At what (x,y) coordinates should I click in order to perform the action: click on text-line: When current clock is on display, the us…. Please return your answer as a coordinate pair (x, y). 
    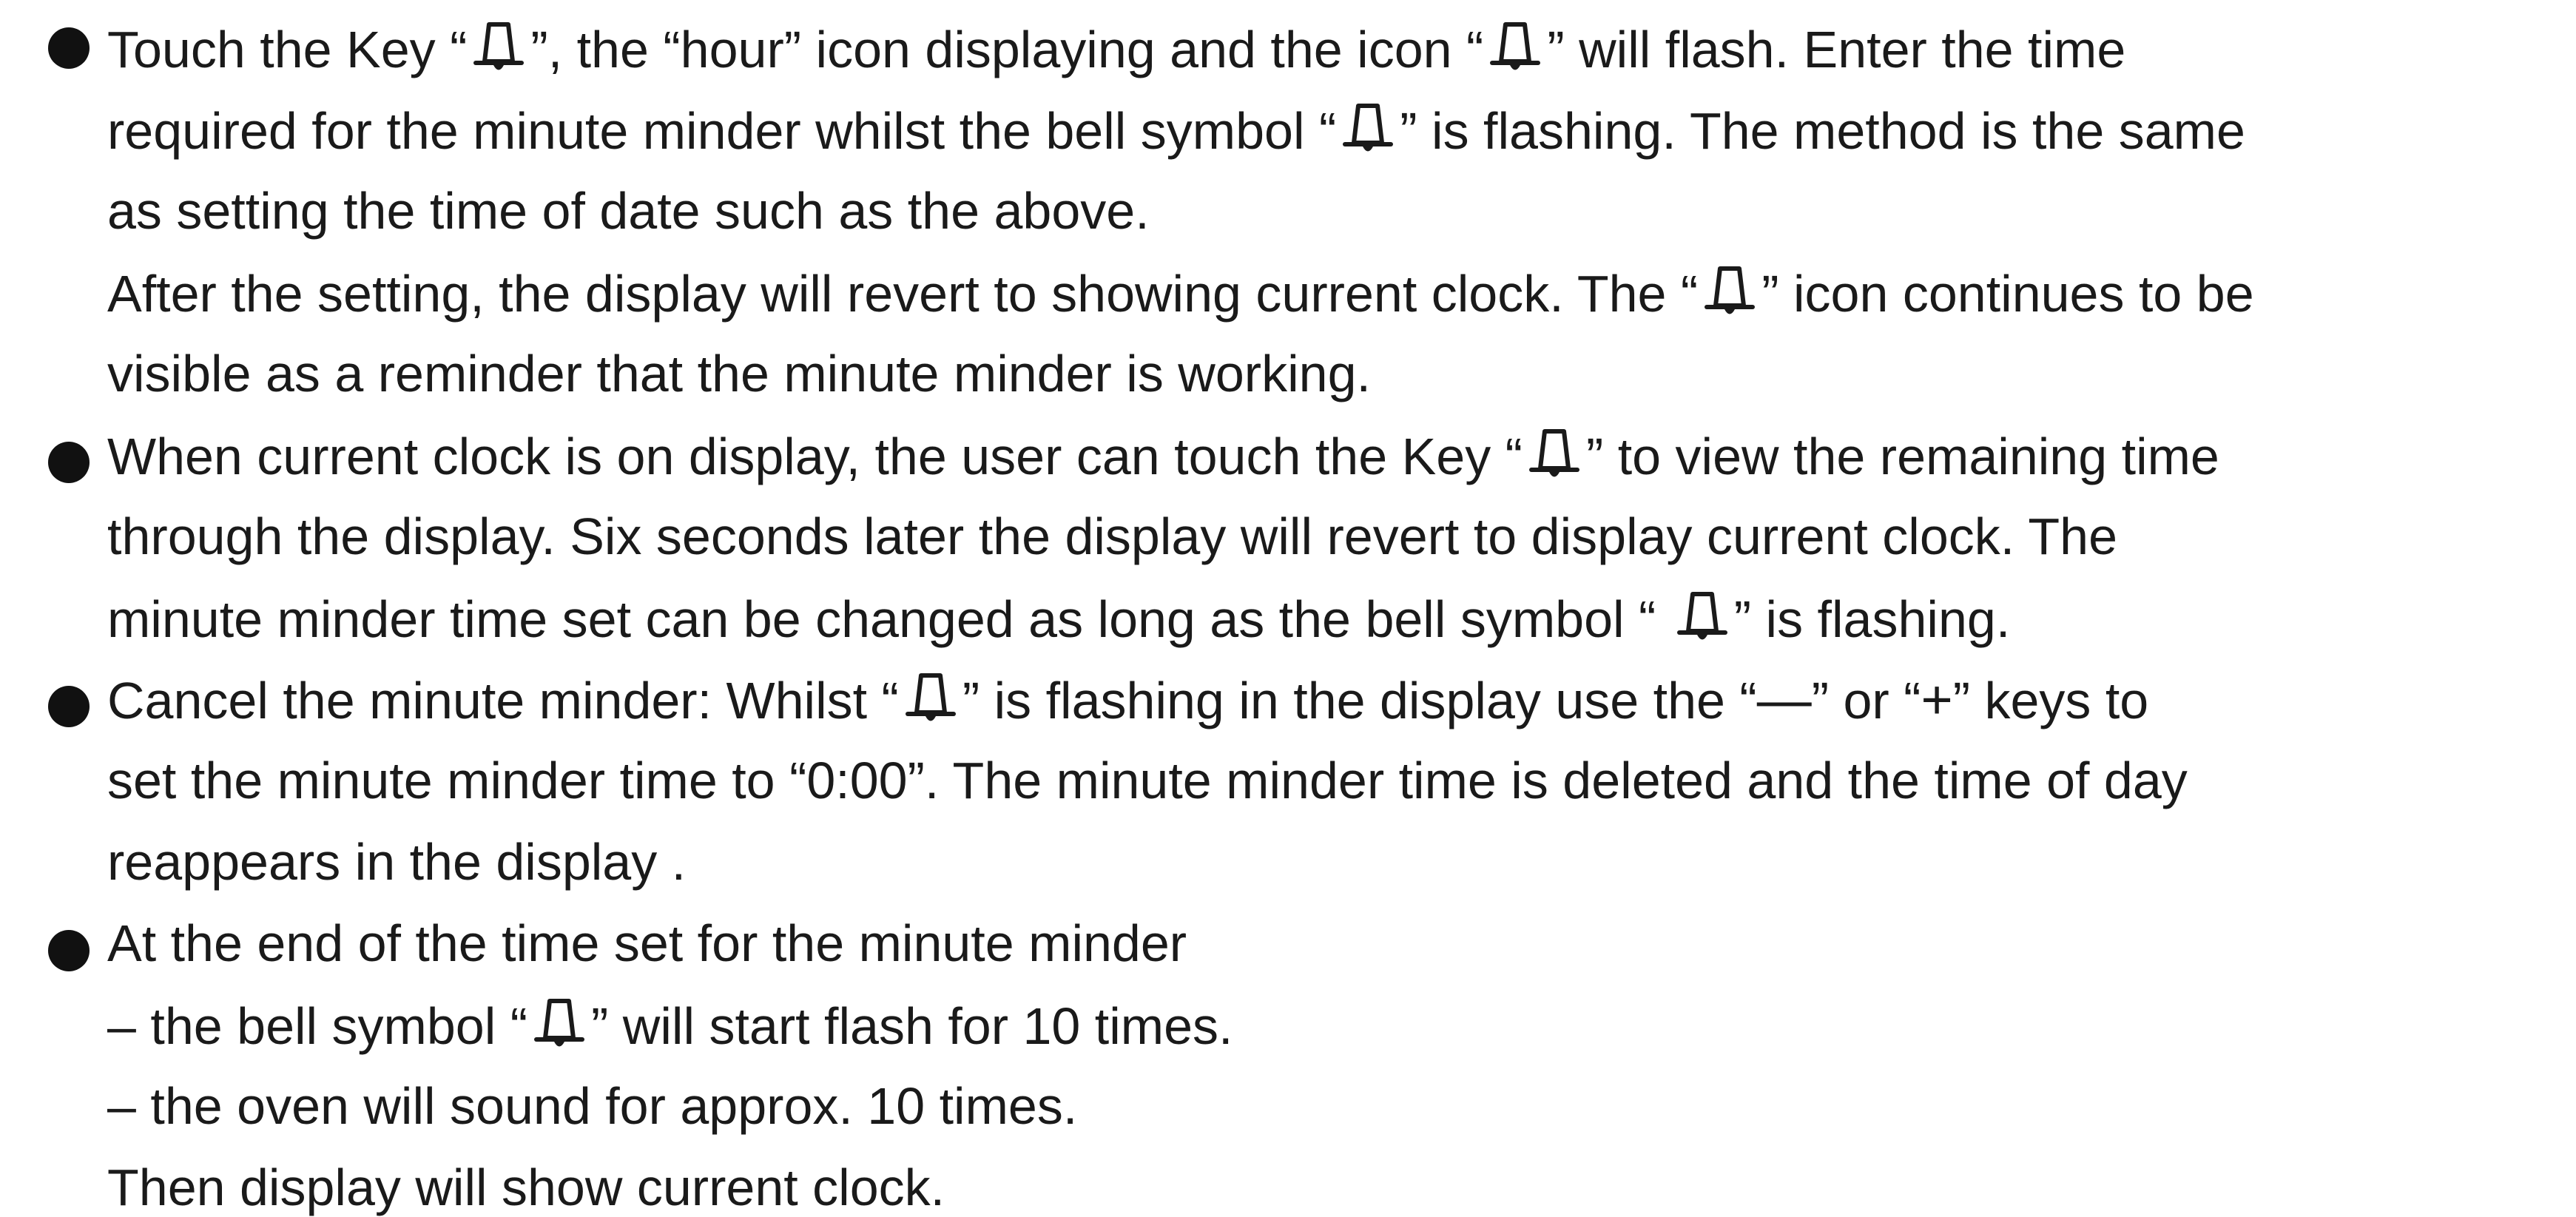
    Looking at the image, I should click on (1163, 455).